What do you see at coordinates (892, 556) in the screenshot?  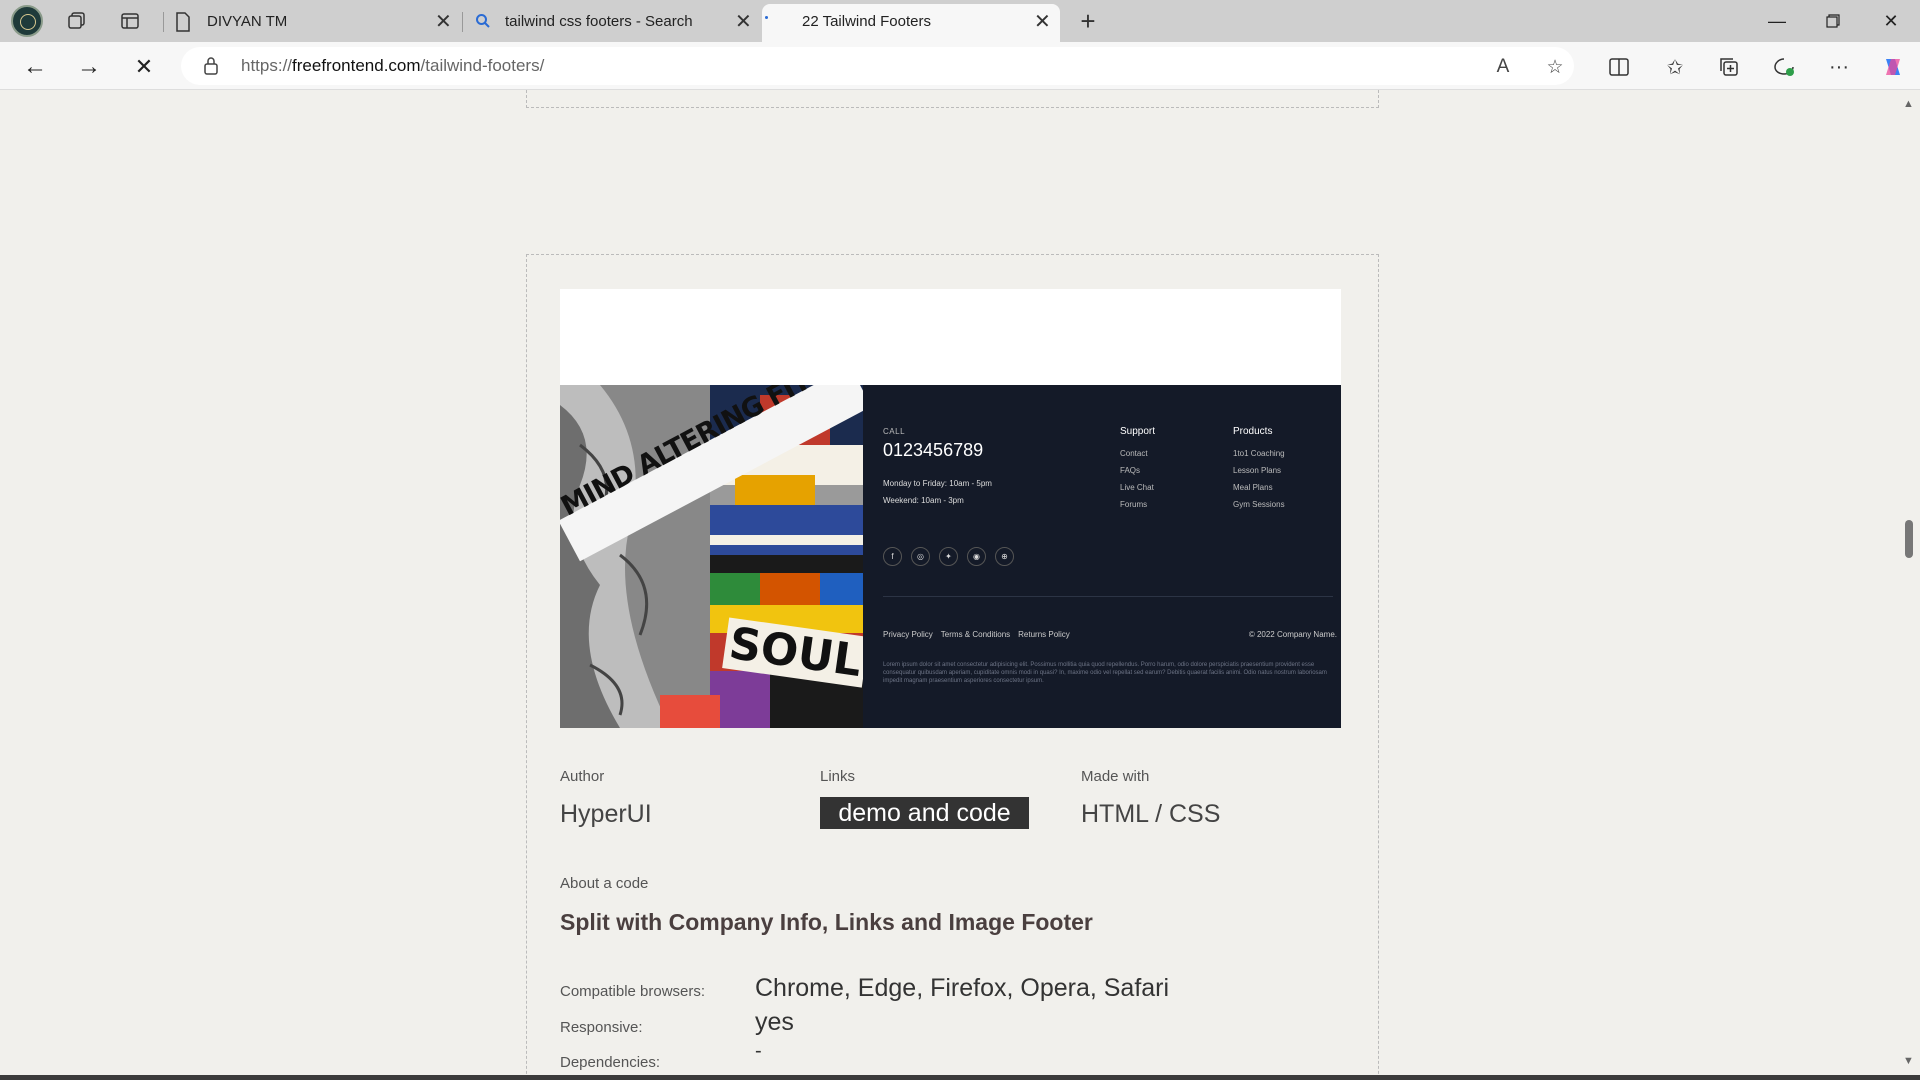 I see `facebook-icon: f` at bounding box center [892, 556].